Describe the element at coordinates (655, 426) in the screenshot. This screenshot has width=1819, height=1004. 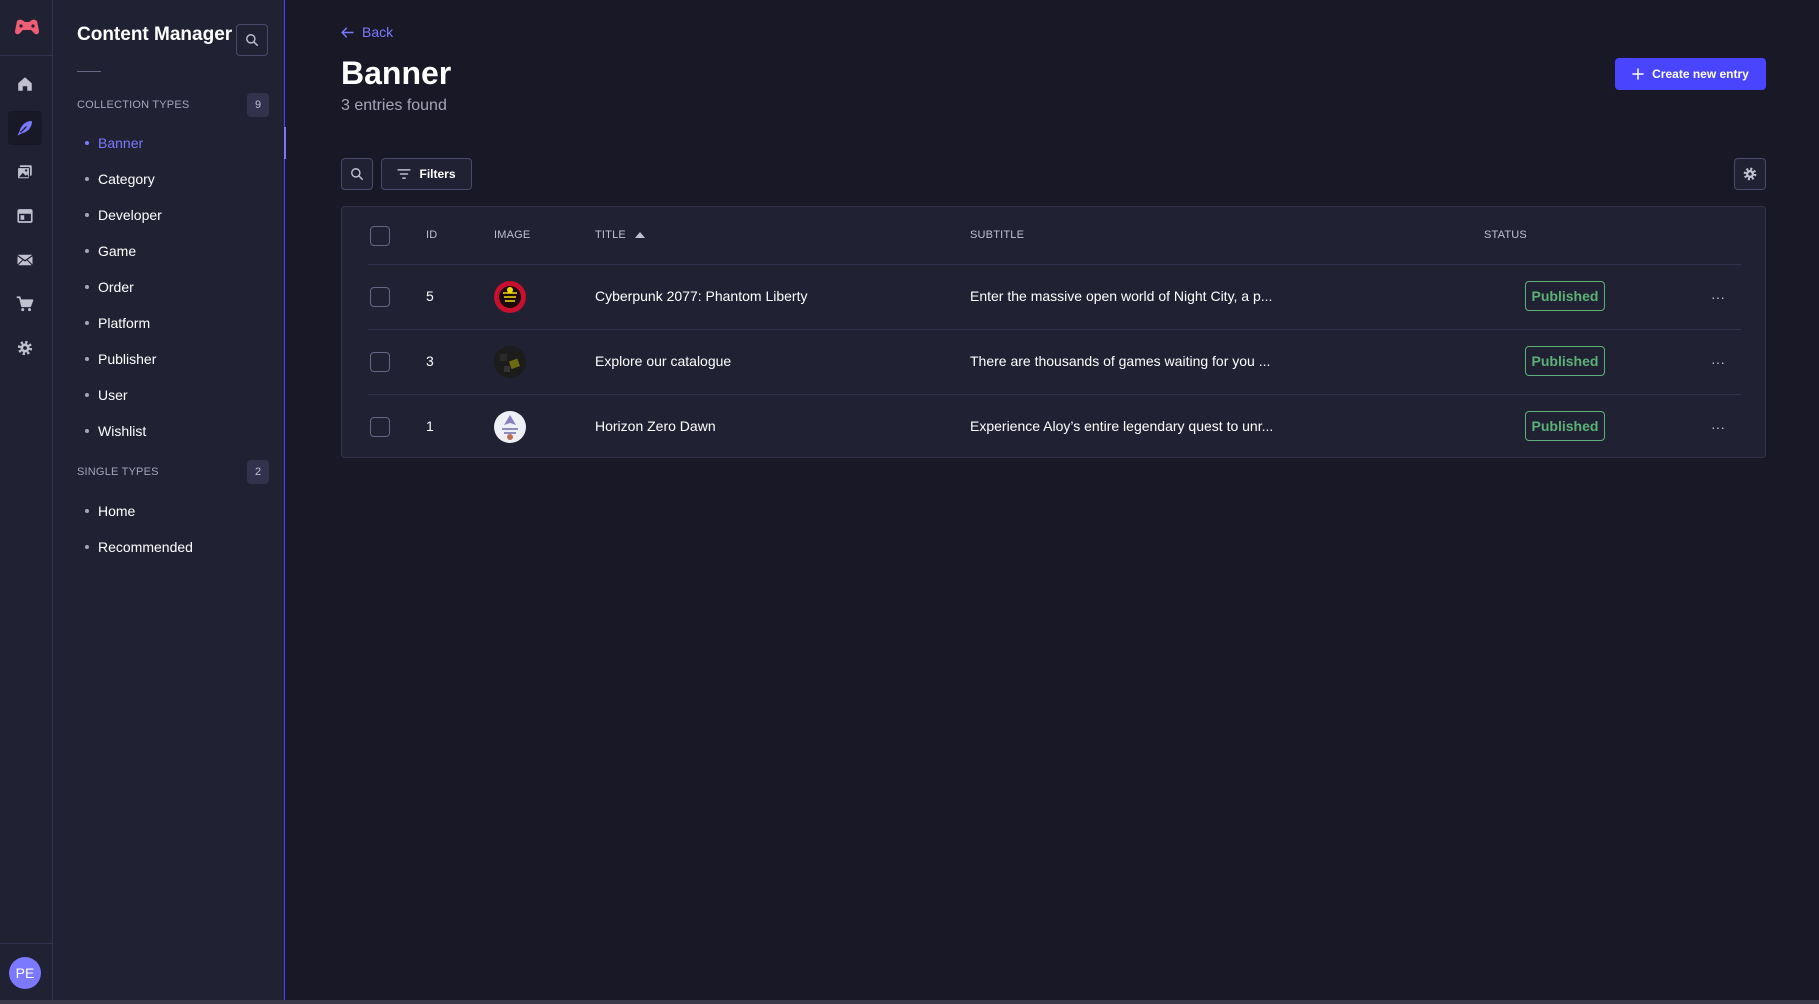
I see `row-title: Horizon Zero Dawn` at that location.